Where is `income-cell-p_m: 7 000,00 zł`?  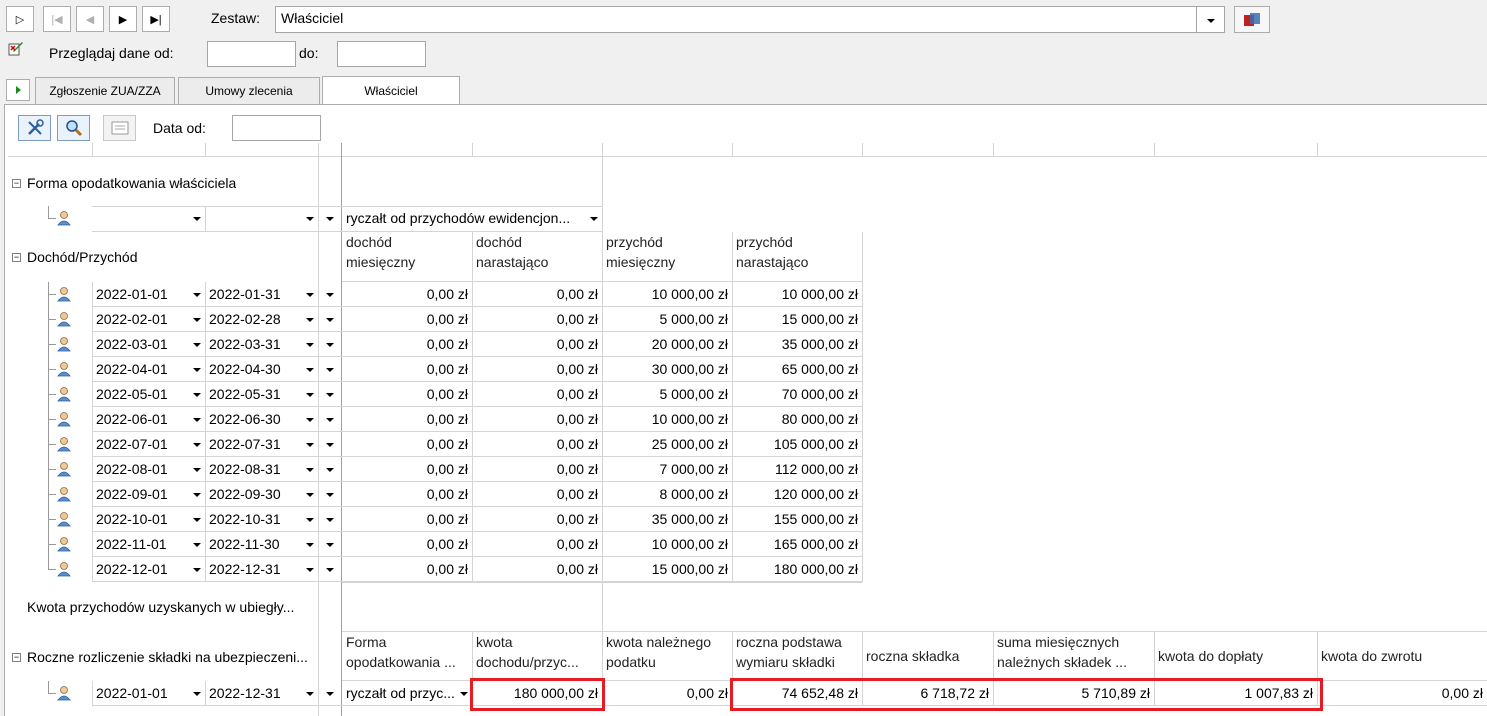
income-cell-p_m: 7 000,00 zł is located at coordinates (667, 469).